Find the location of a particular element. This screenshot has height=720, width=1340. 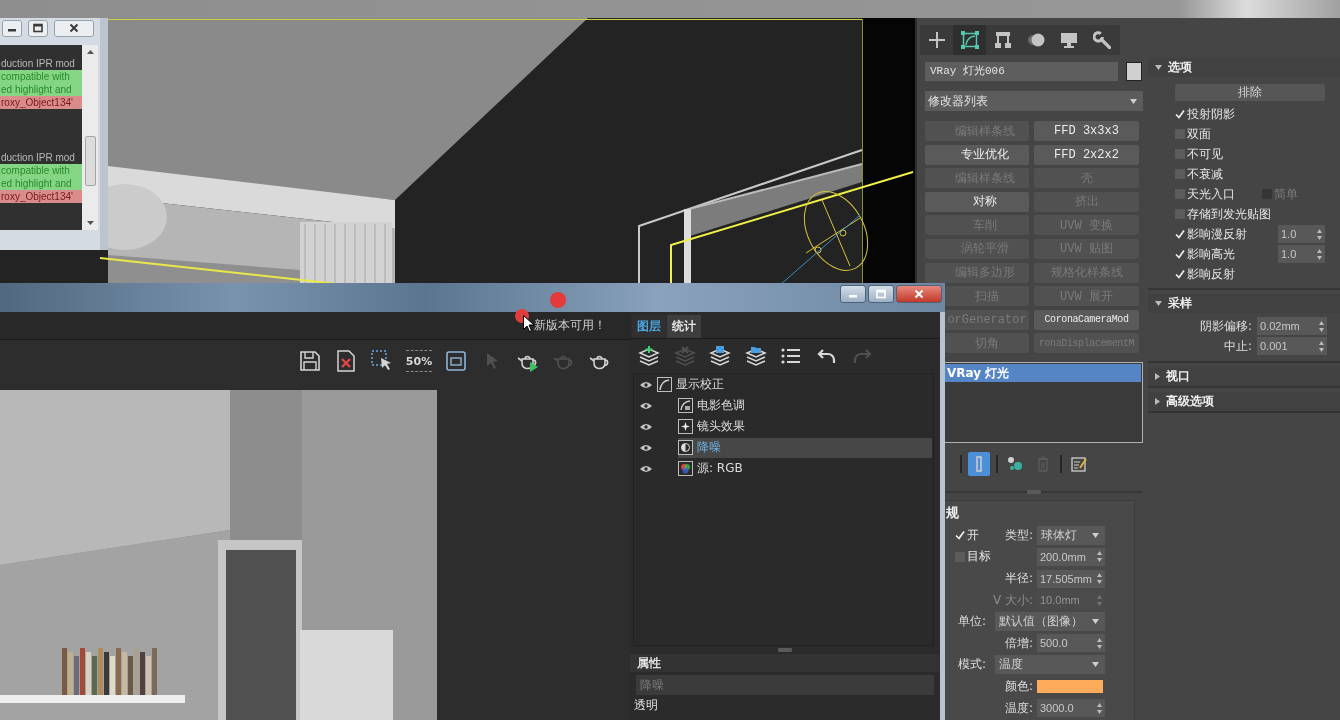

spinner-field: 0.02mm is located at coordinates (1292, 326).